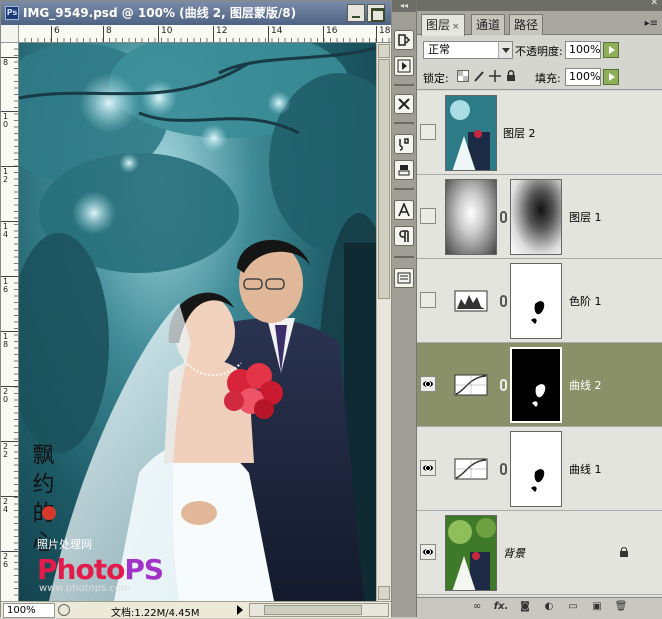 Image resolution: width=662 pixels, height=619 pixels. I want to click on layer-name: 图层 2, so click(519, 133).